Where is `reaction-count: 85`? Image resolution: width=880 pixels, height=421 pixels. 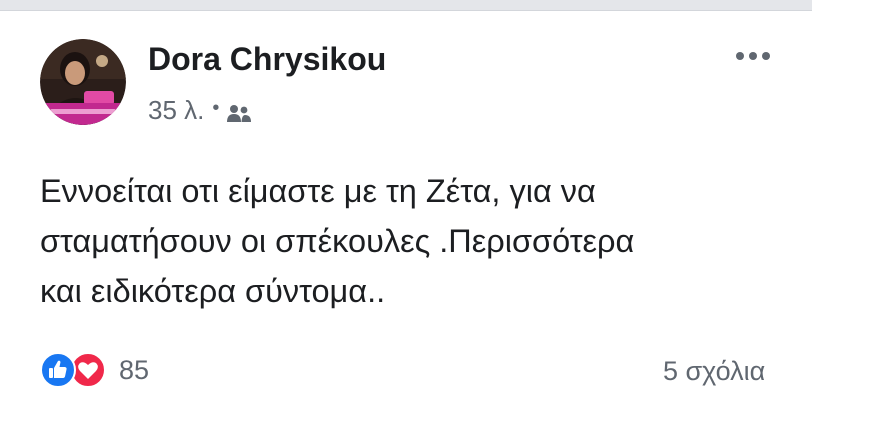 reaction-count: 85 is located at coordinates (134, 369).